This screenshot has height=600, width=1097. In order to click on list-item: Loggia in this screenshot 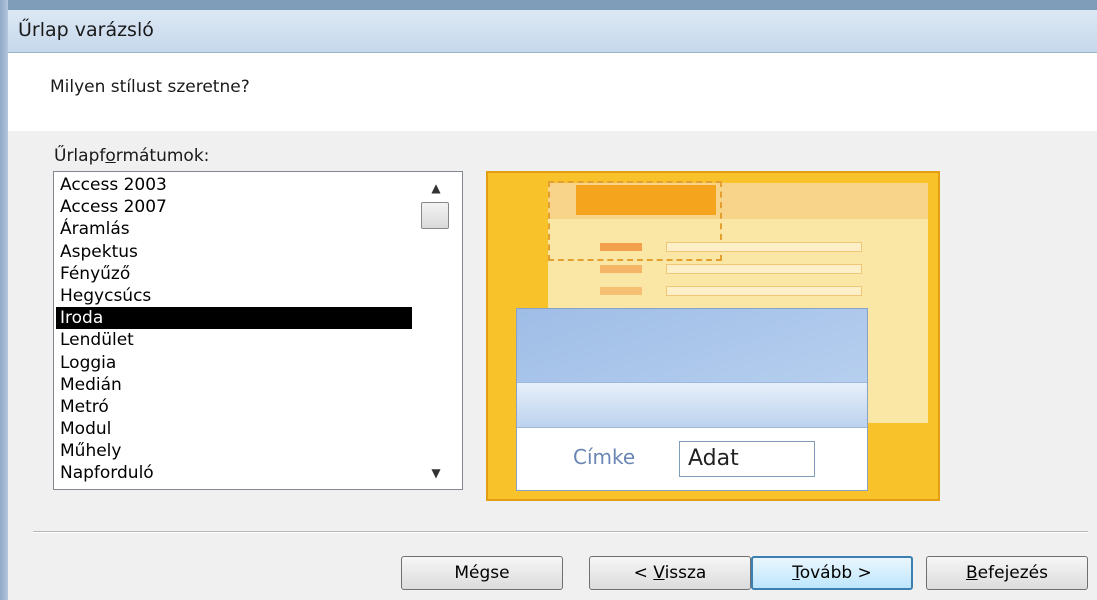, I will do `click(234, 363)`.